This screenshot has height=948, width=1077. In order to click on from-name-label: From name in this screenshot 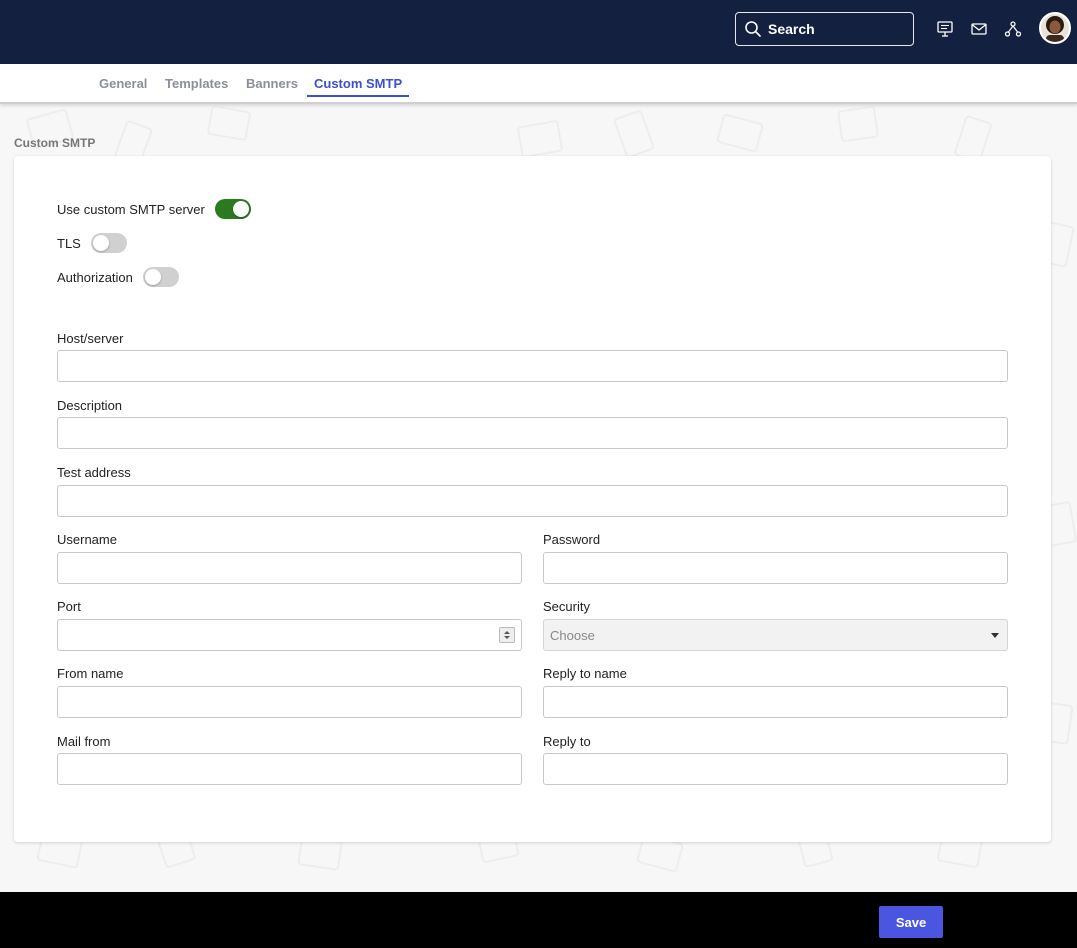, I will do `click(90, 673)`.